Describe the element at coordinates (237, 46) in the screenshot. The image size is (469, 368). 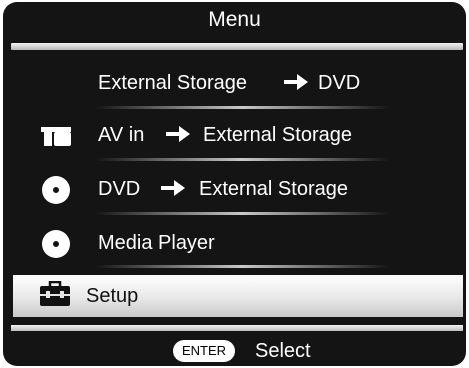
I see `title-divider` at that location.